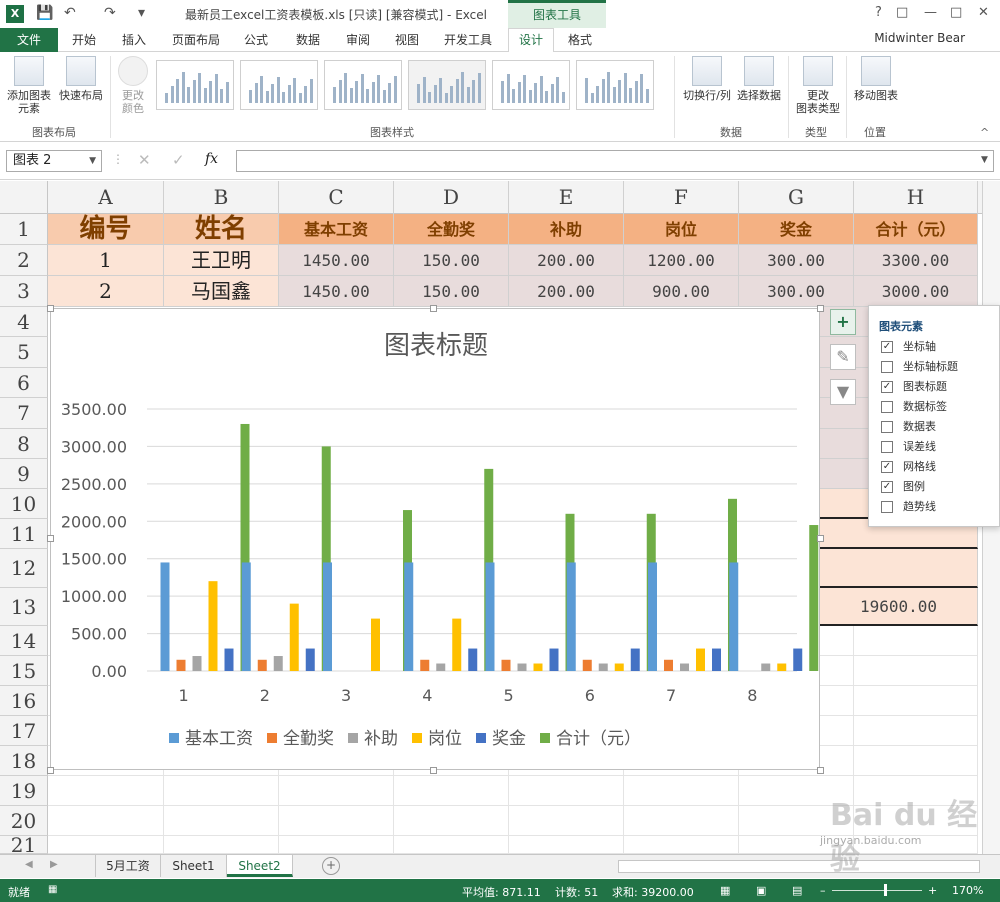 Image resolution: width=1000 pixels, height=902 pixels. Describe the element at coordinates (566, 291) in the screenshot. I see `table-cell: 200.00` at that location.